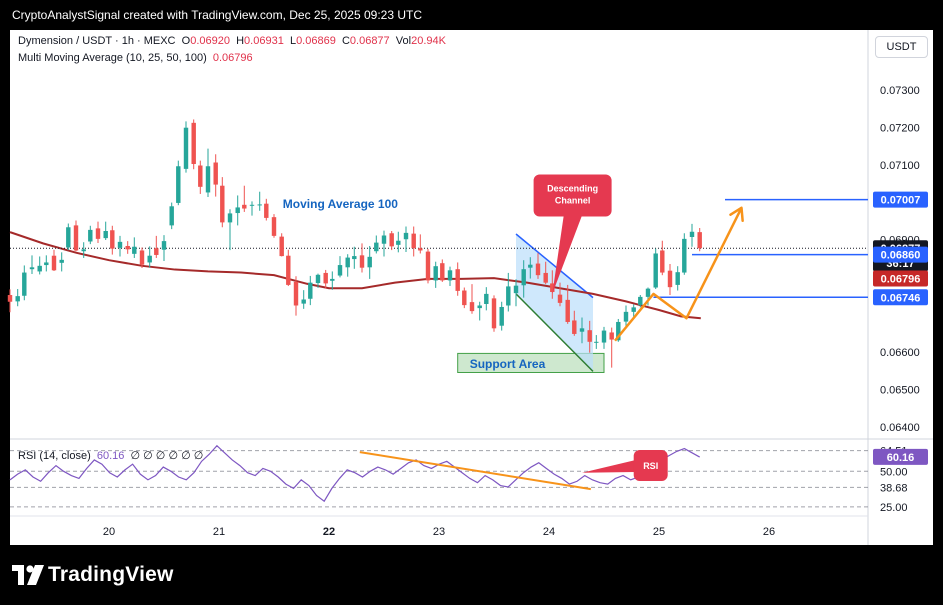 The width and height of the screenshot is (943, 605). Describe the element at coordinates (112, 58) in the screenshot. I see `legend-ma-label: Multi Moving Average (10, 25, 50, 100)` at that location.